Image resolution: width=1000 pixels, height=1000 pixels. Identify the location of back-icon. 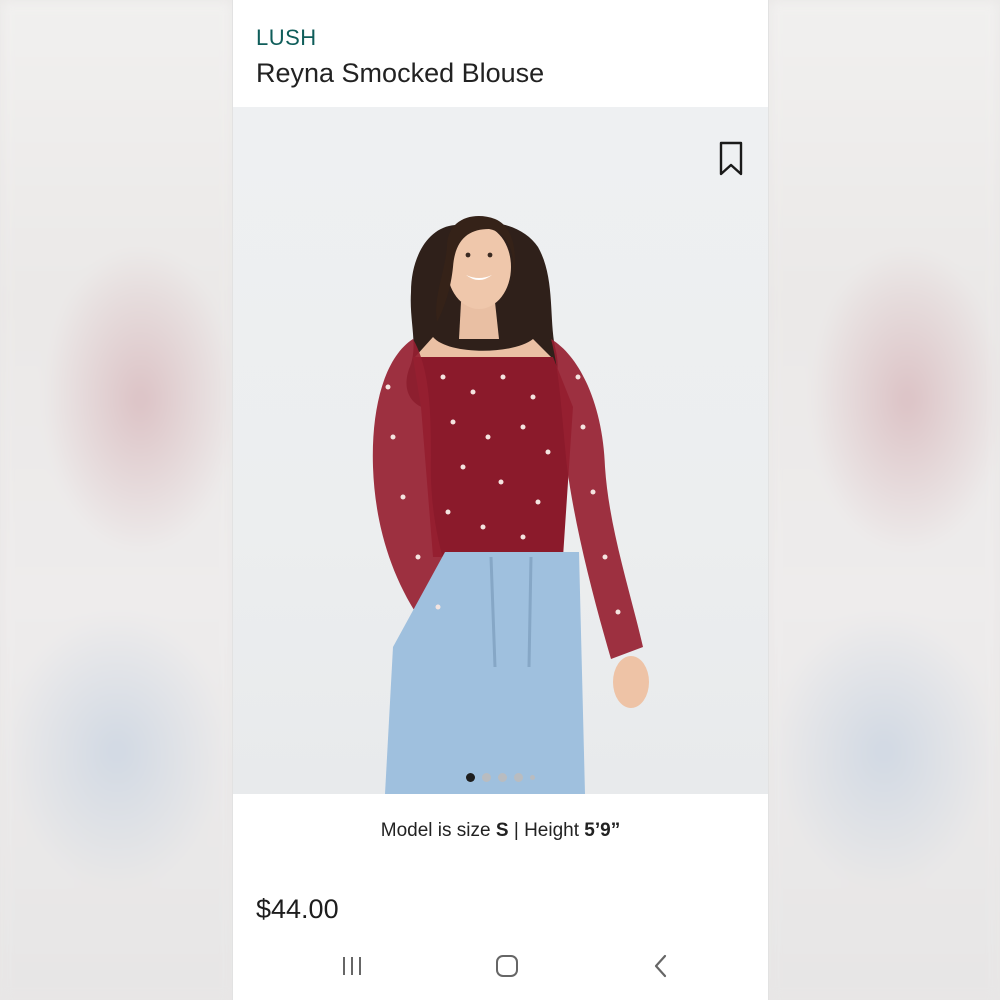
(660, 966).